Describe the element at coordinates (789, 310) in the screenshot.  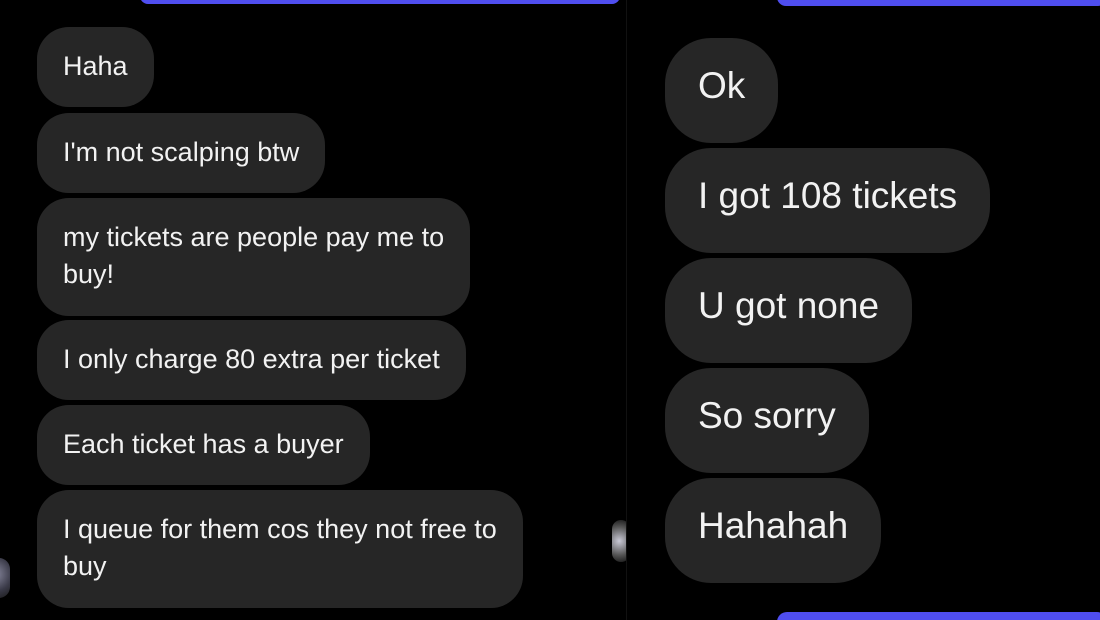
I see `received-message-bubble: U got none` at that location.